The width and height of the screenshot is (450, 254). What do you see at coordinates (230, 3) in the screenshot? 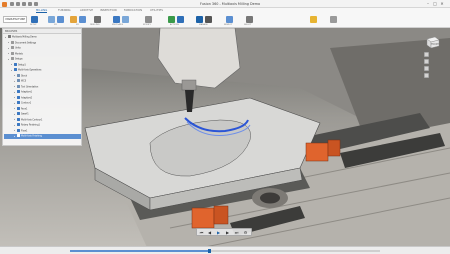
I see `document-title: Fusion 360 - Multiaxis Milling Demo` at bounding box center [230, 3].